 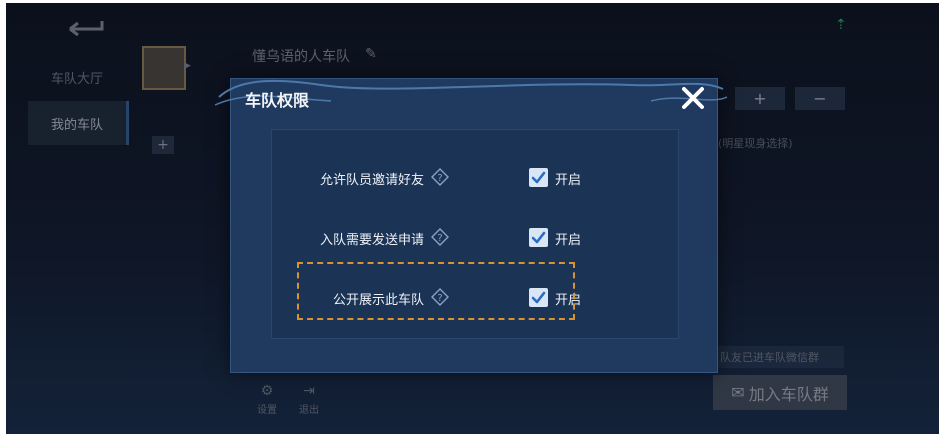 What do you see at coordinates (475, 238) in the screenshot?
I see `permission-row-require-application: 入队需要发送申请 ? 开启` at bounding box center [475, 238].